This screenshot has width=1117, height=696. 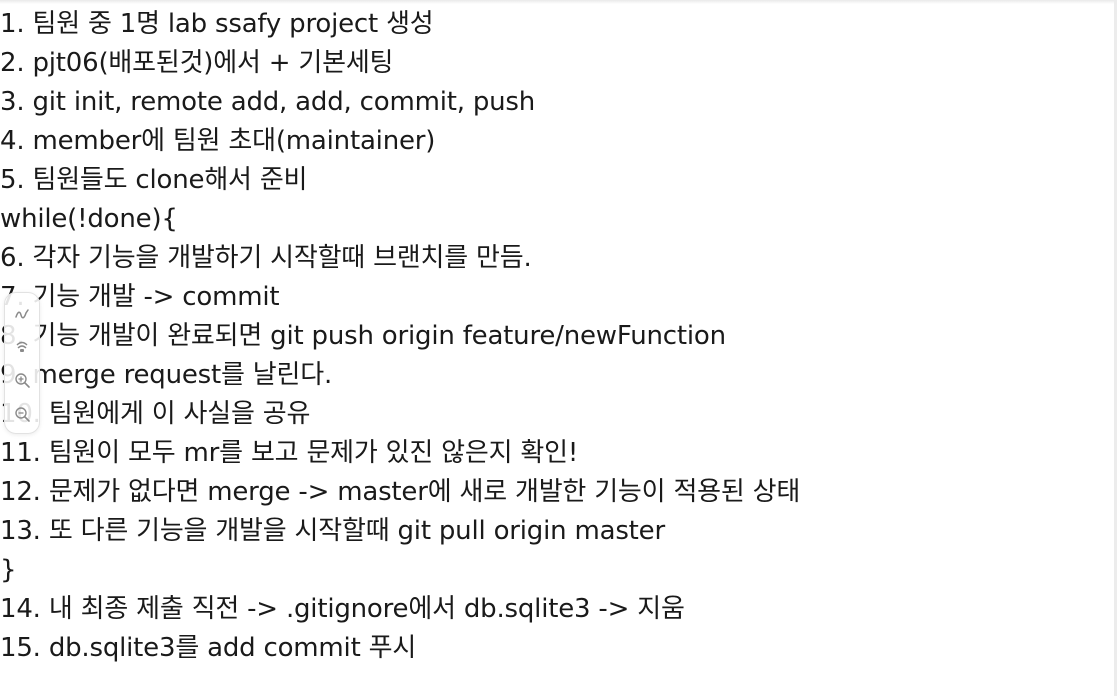 I want to click on floating-toolbar, so click(x=22, y=363).